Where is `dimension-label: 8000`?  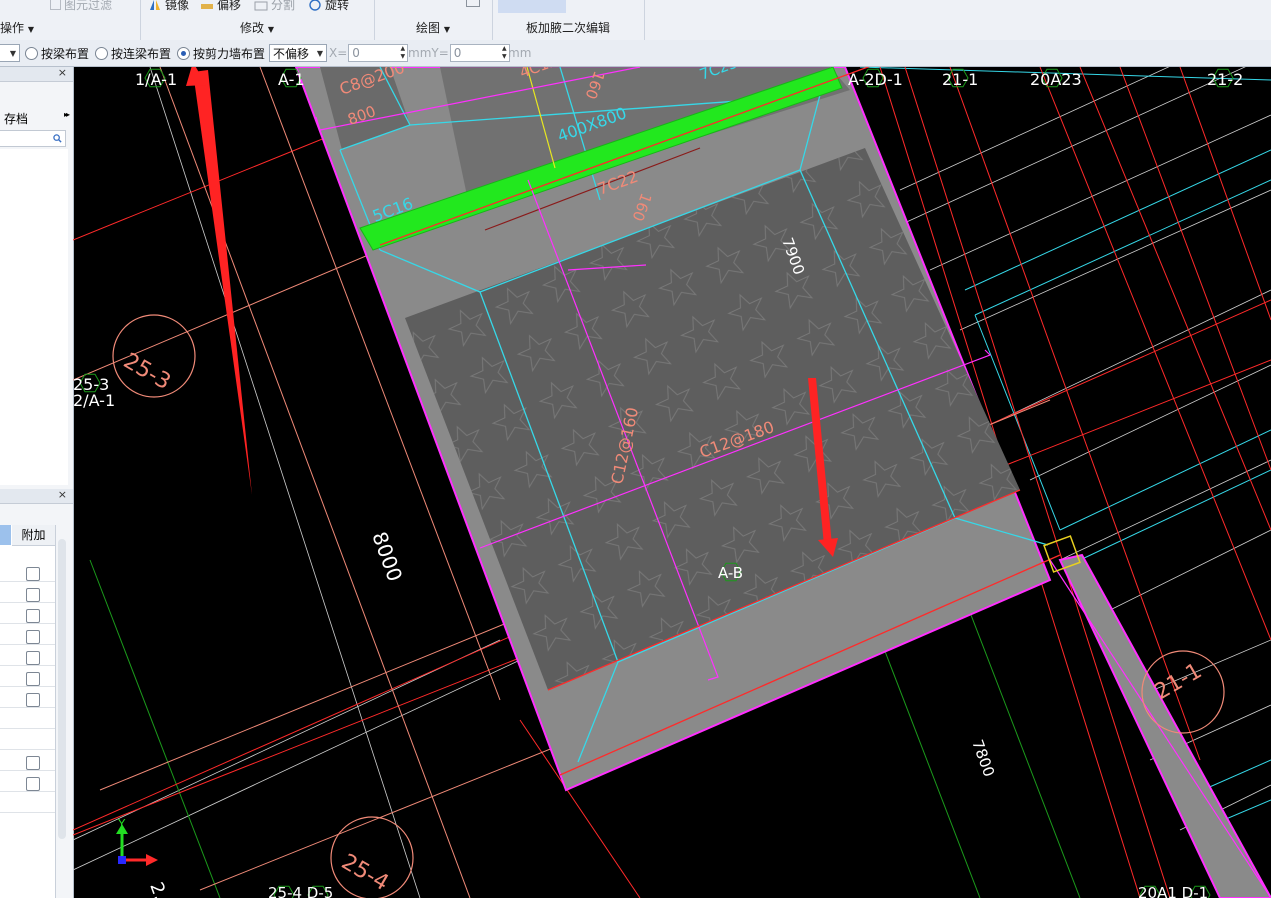 dimension-label: 8000 is located at coordinates (387, 557).